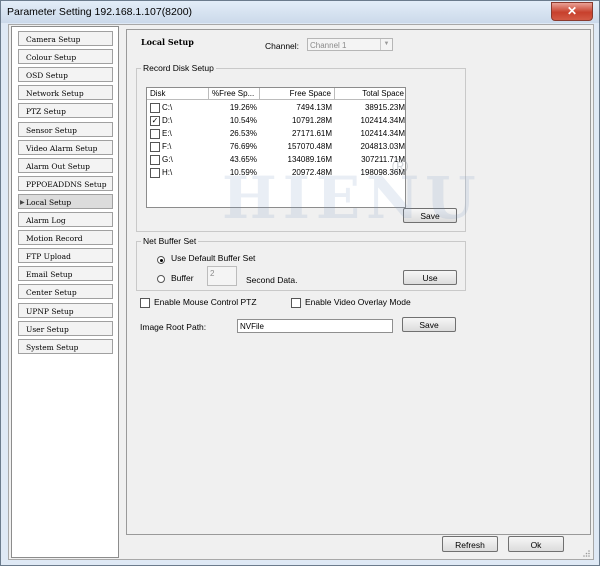 Image resolution: width=600 pixels, height=566 pixels. I want to click on sidebar-item-label: Alarm Log, so click(46, 220).